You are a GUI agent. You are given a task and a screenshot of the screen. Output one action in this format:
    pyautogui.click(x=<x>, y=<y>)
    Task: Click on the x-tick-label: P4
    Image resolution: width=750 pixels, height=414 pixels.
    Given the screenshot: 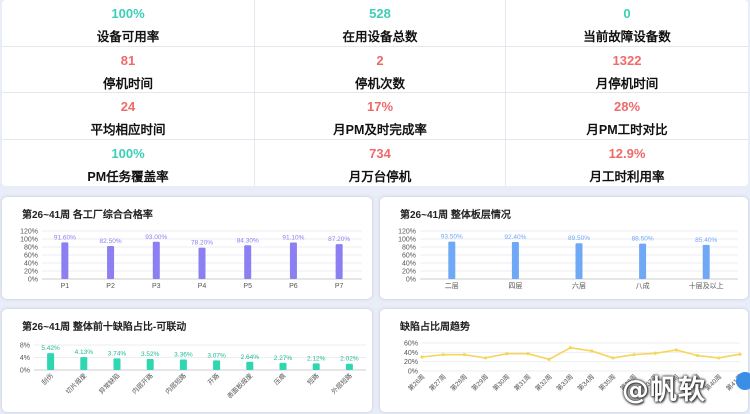 What is the action you would take?
    pyautogui.click(x=202, y=286)
    